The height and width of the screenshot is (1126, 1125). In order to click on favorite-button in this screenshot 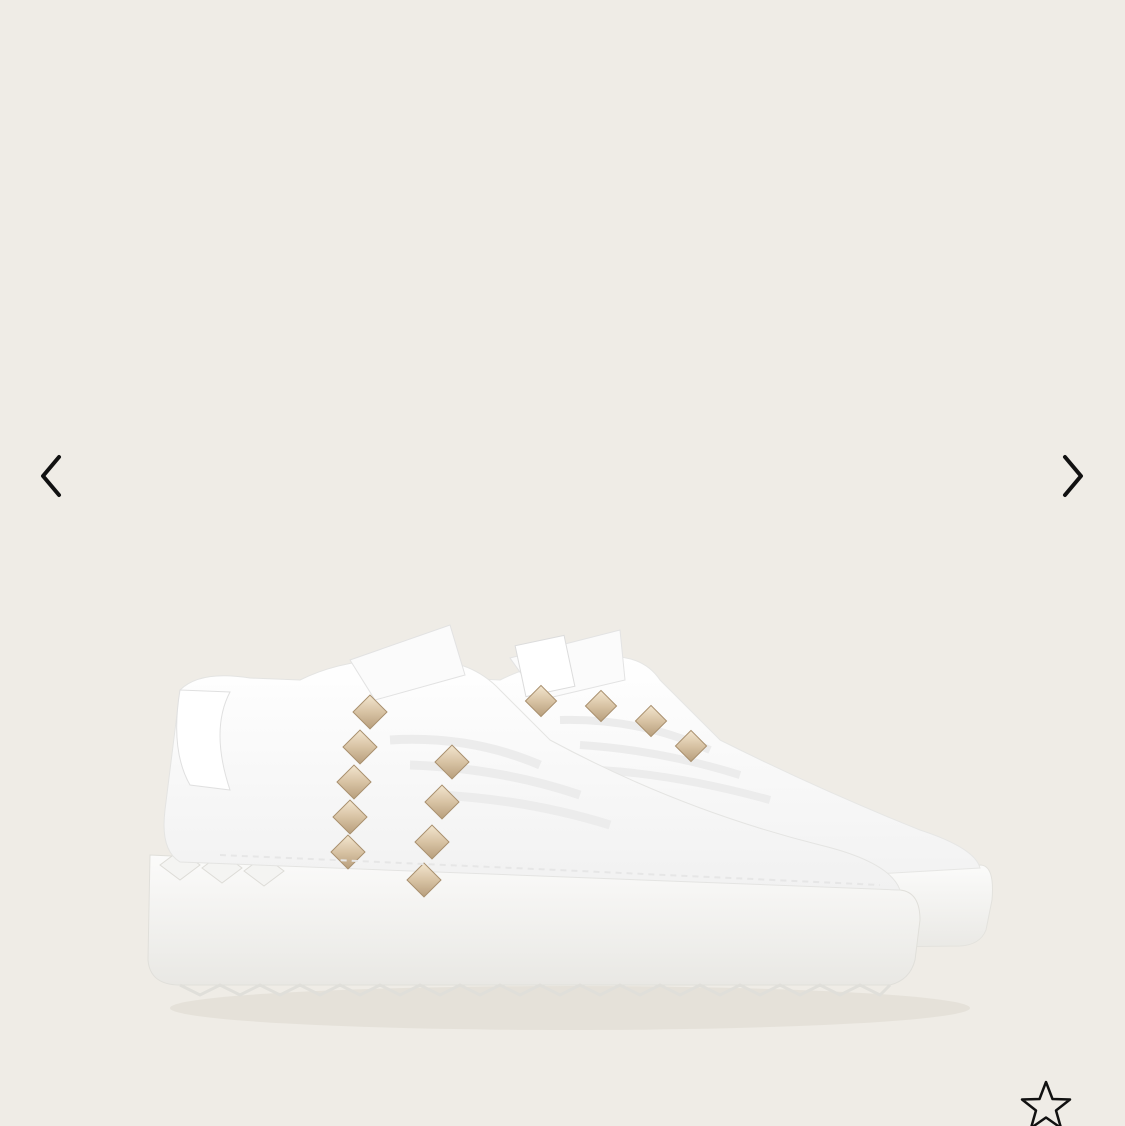, I will do `click(1046, 1102)`.